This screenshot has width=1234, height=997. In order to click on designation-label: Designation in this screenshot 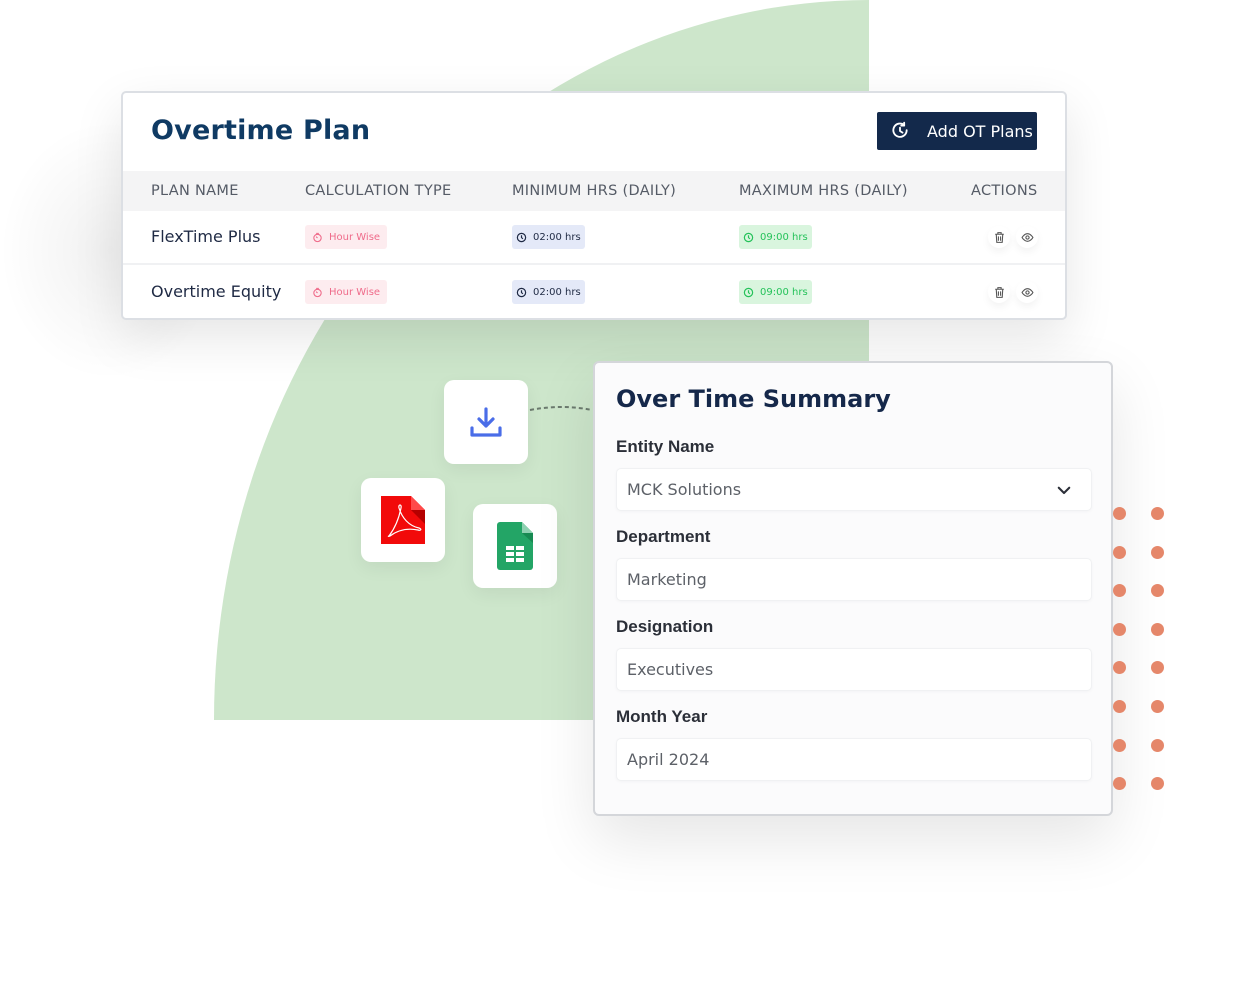, I will do `click(665, 626)`.